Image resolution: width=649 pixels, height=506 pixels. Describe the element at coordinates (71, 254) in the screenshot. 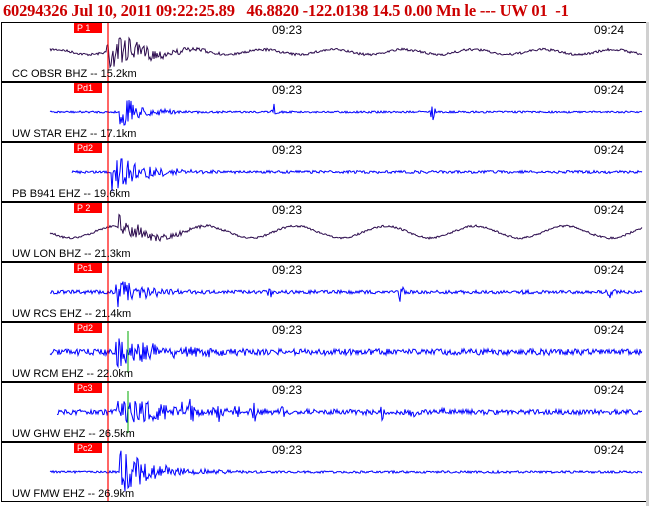

I see `station-label: UW LON BHZ -- 21.3km` at that location.